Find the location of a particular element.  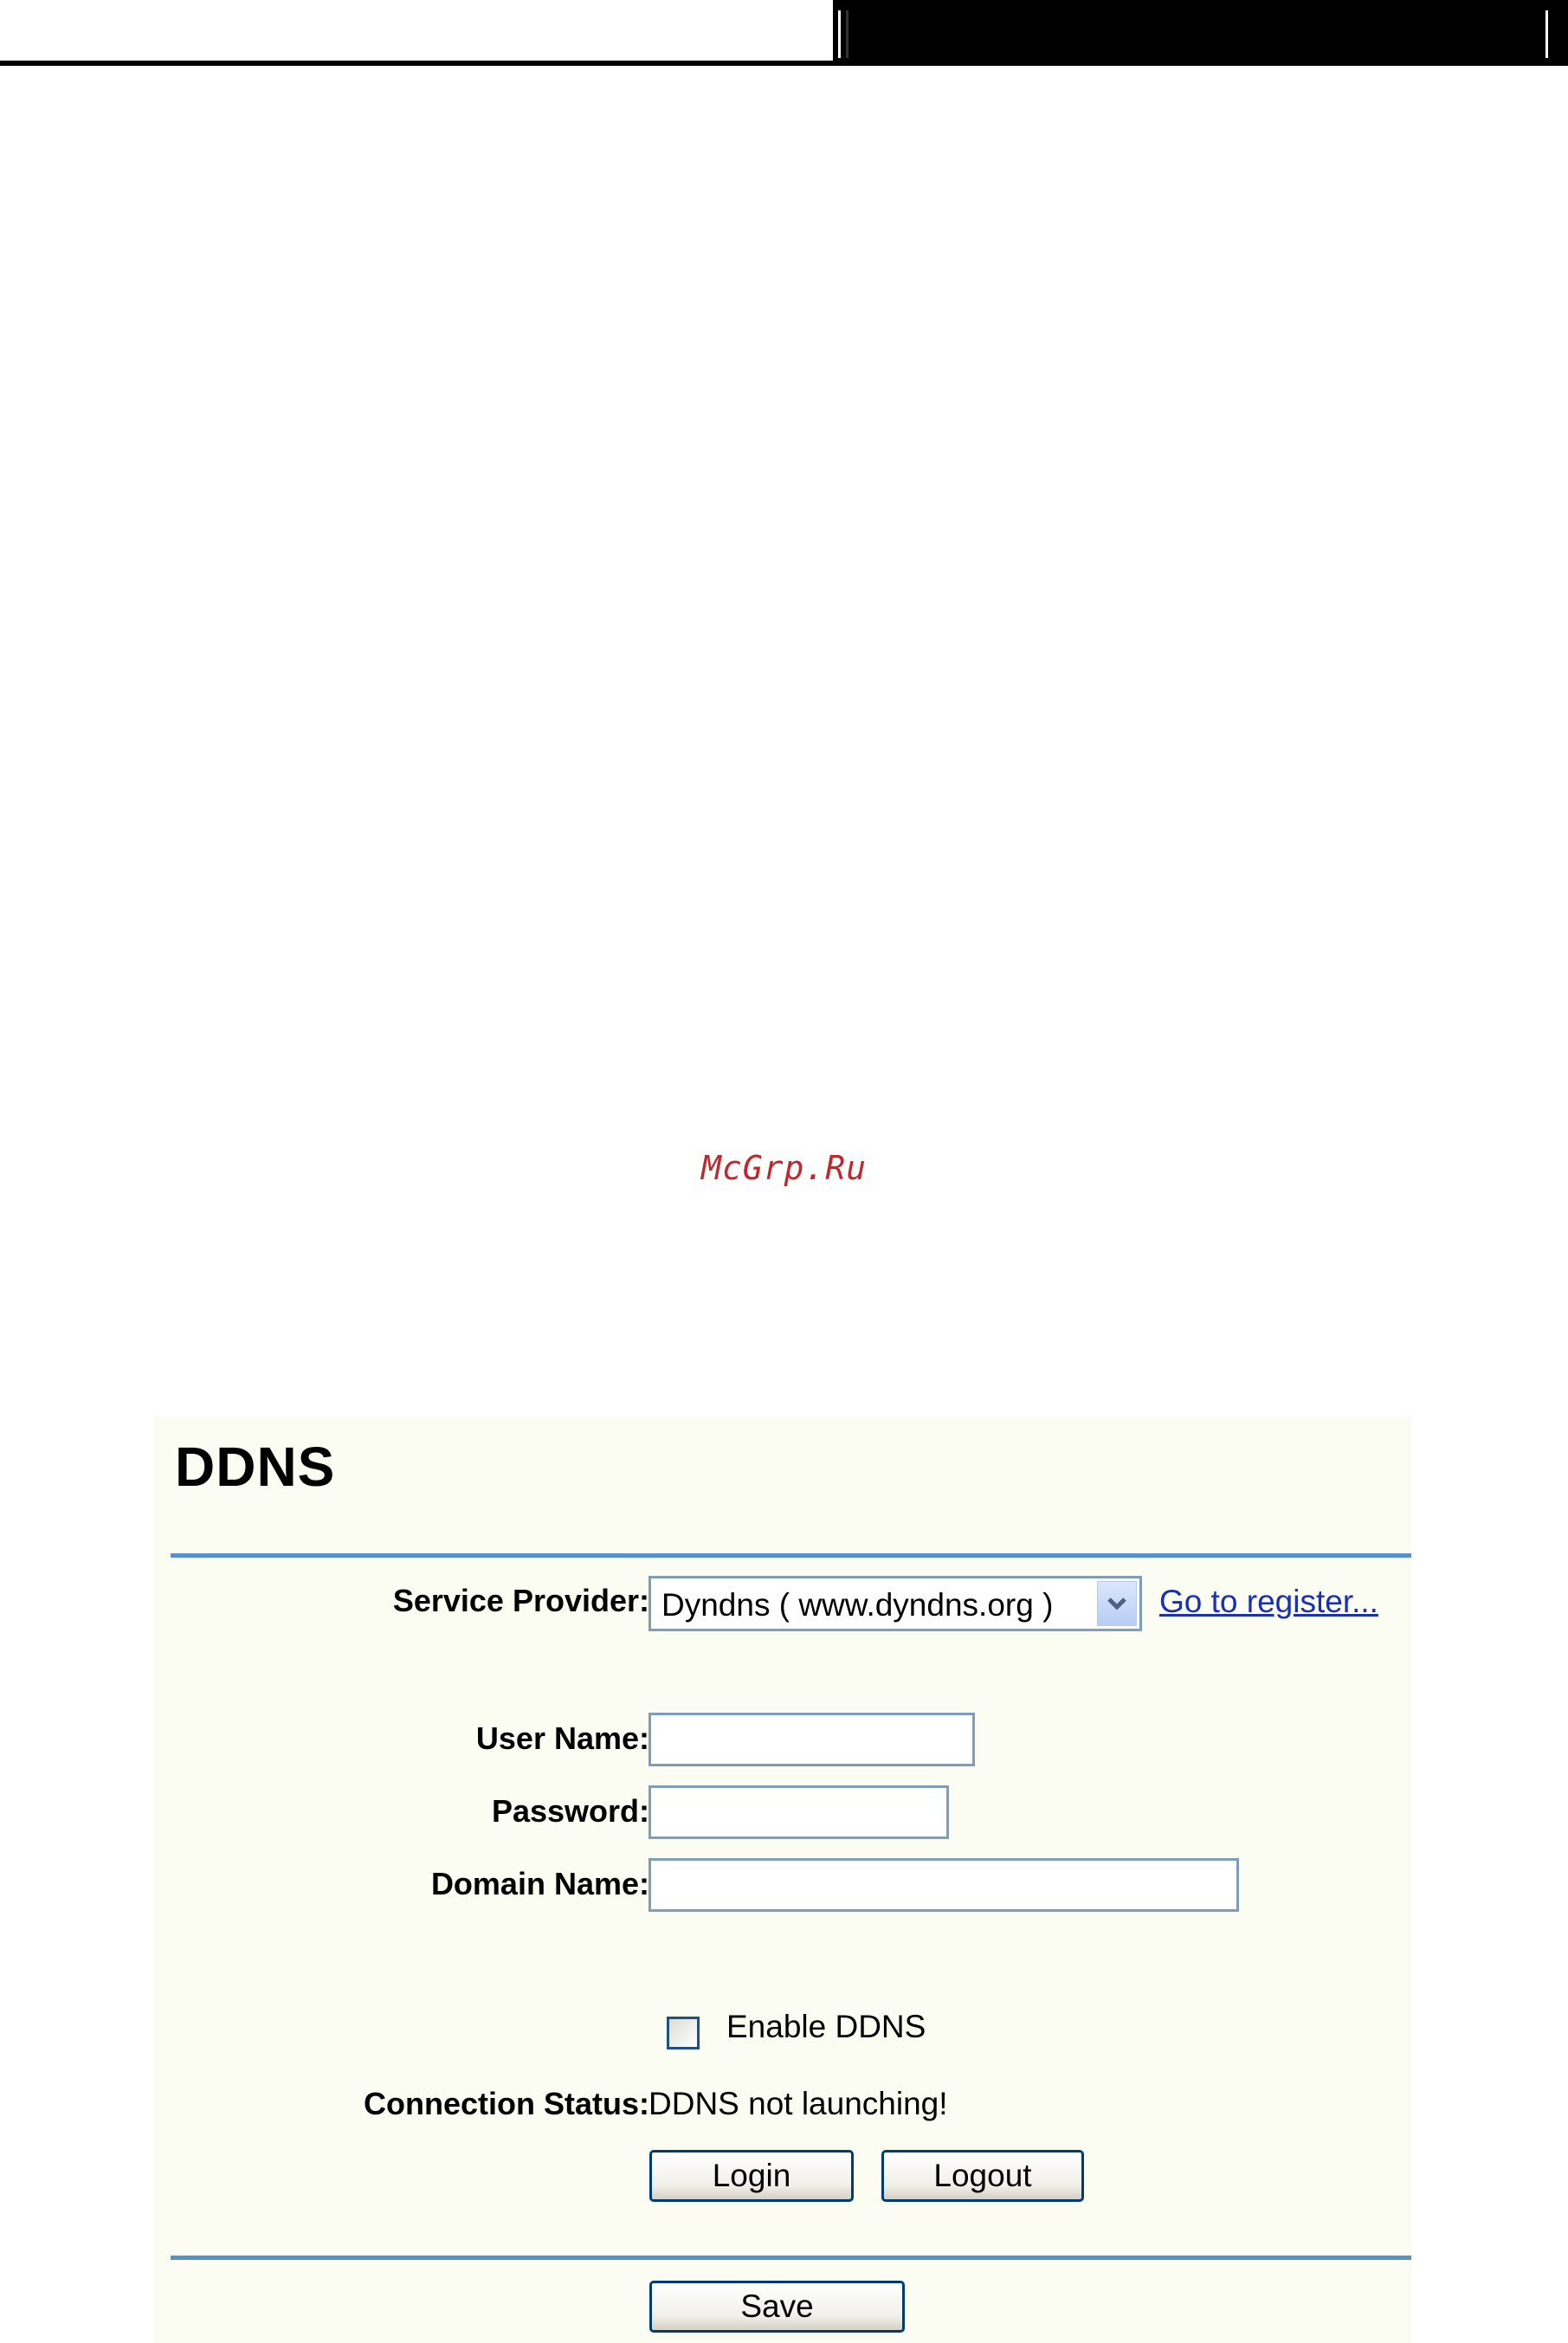

divider-bottom is located at coordinates (791, 2258).